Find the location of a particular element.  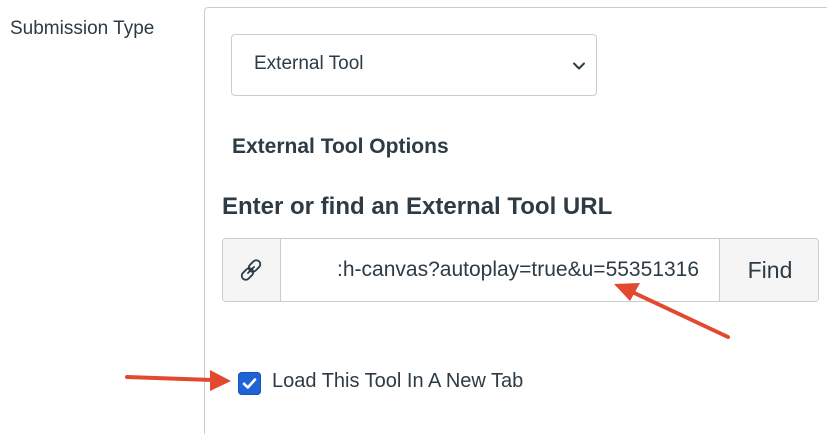

chevron-down-icon is located at coordinates (579, 66).